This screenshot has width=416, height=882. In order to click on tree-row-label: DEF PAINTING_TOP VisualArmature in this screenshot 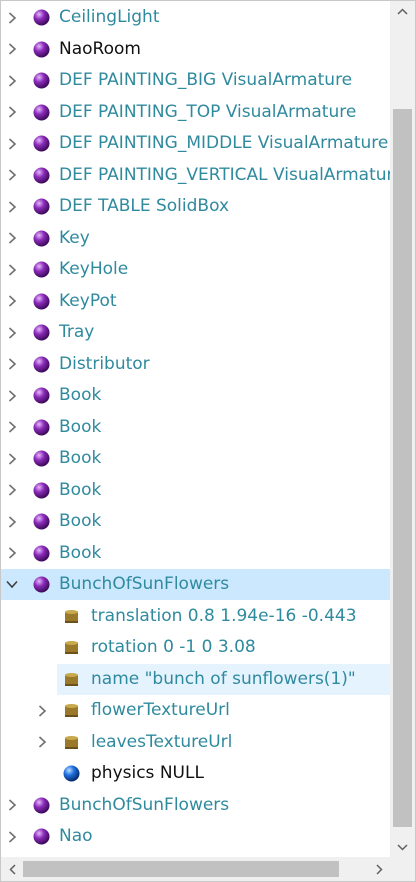, I will do `click(208, 111)`.